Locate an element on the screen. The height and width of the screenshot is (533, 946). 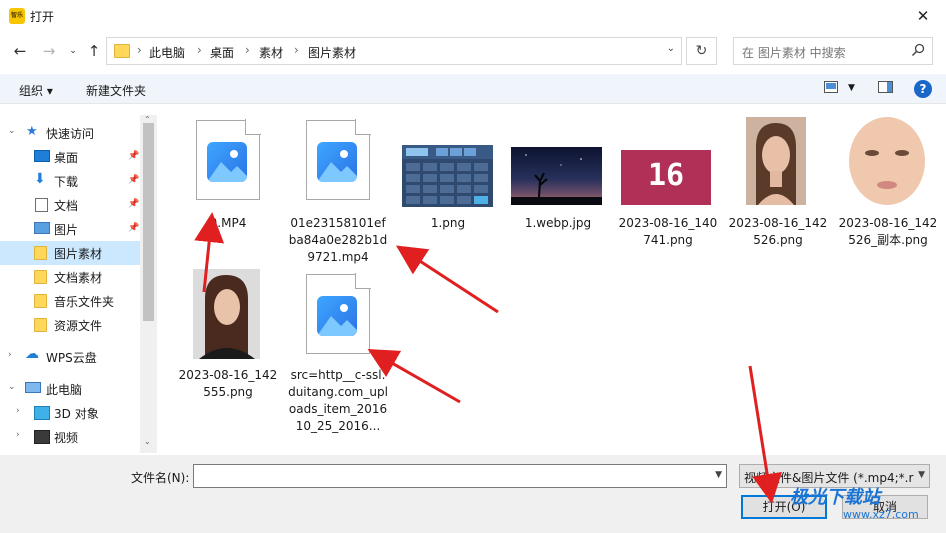
up-arrow-icon: ↑ is located at coordinates (94, 51).